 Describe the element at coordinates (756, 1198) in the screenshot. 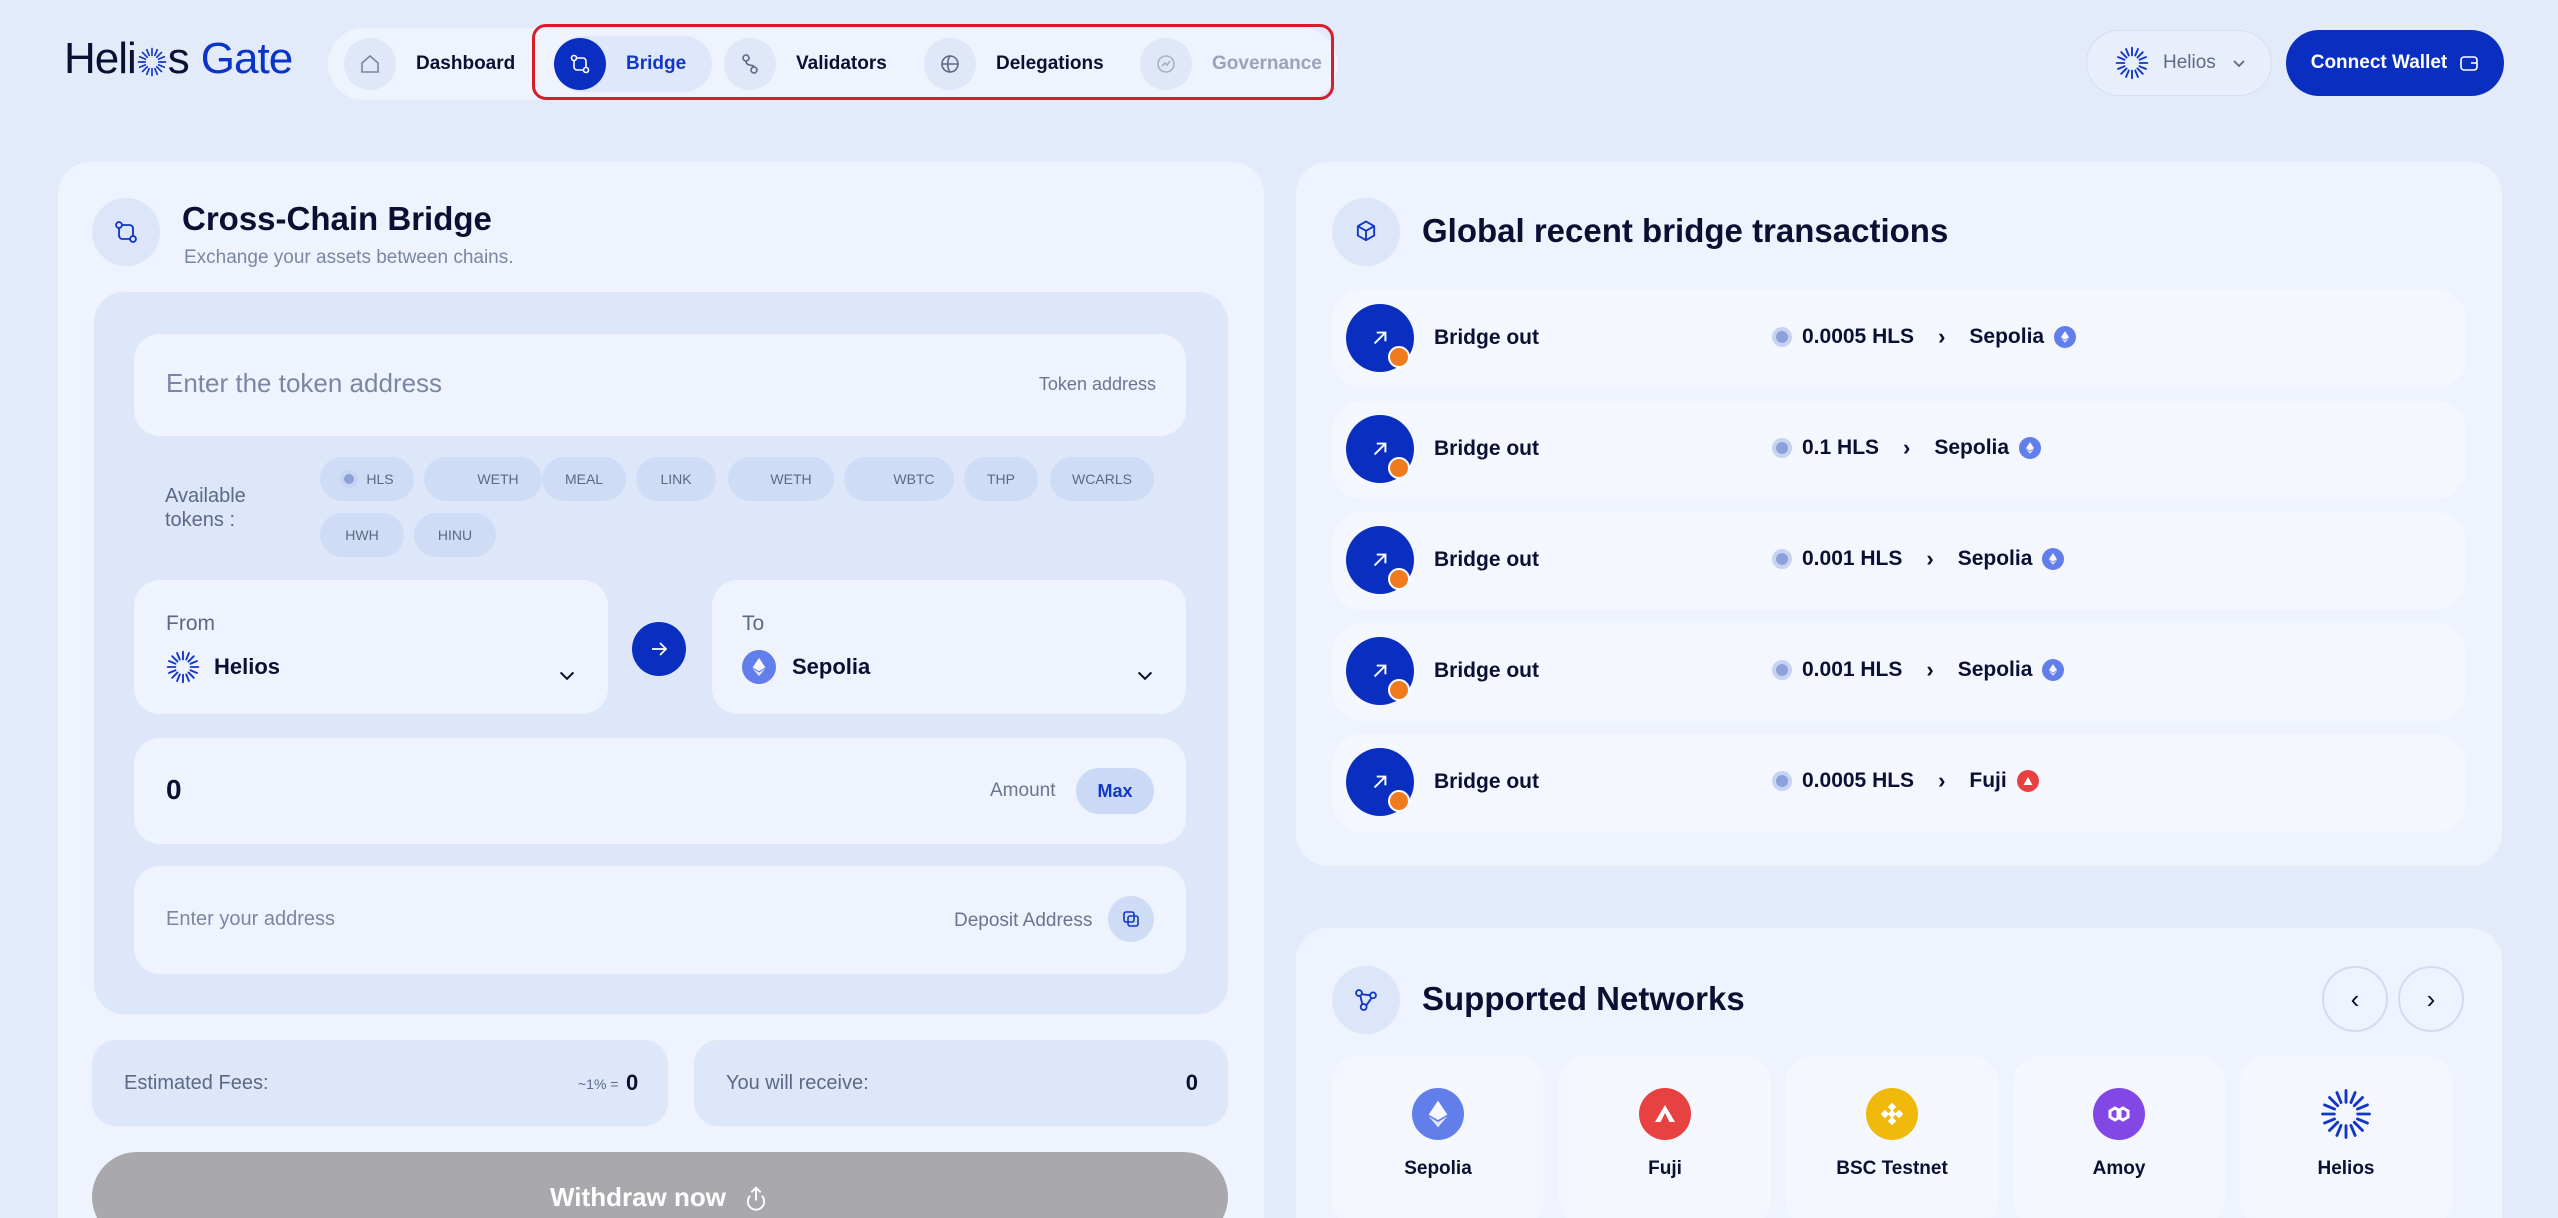

I see `upload-icon` at that location.